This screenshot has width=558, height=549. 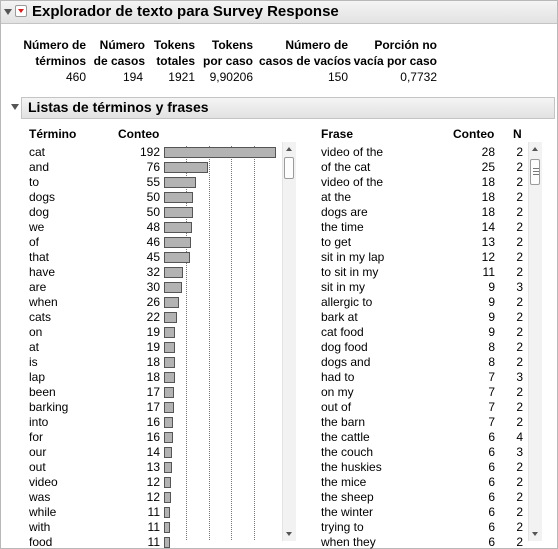 What do you see at coordinates (39, 167) in the screenshot?
I see `term-cell: and` at bounding box center [39, 167].